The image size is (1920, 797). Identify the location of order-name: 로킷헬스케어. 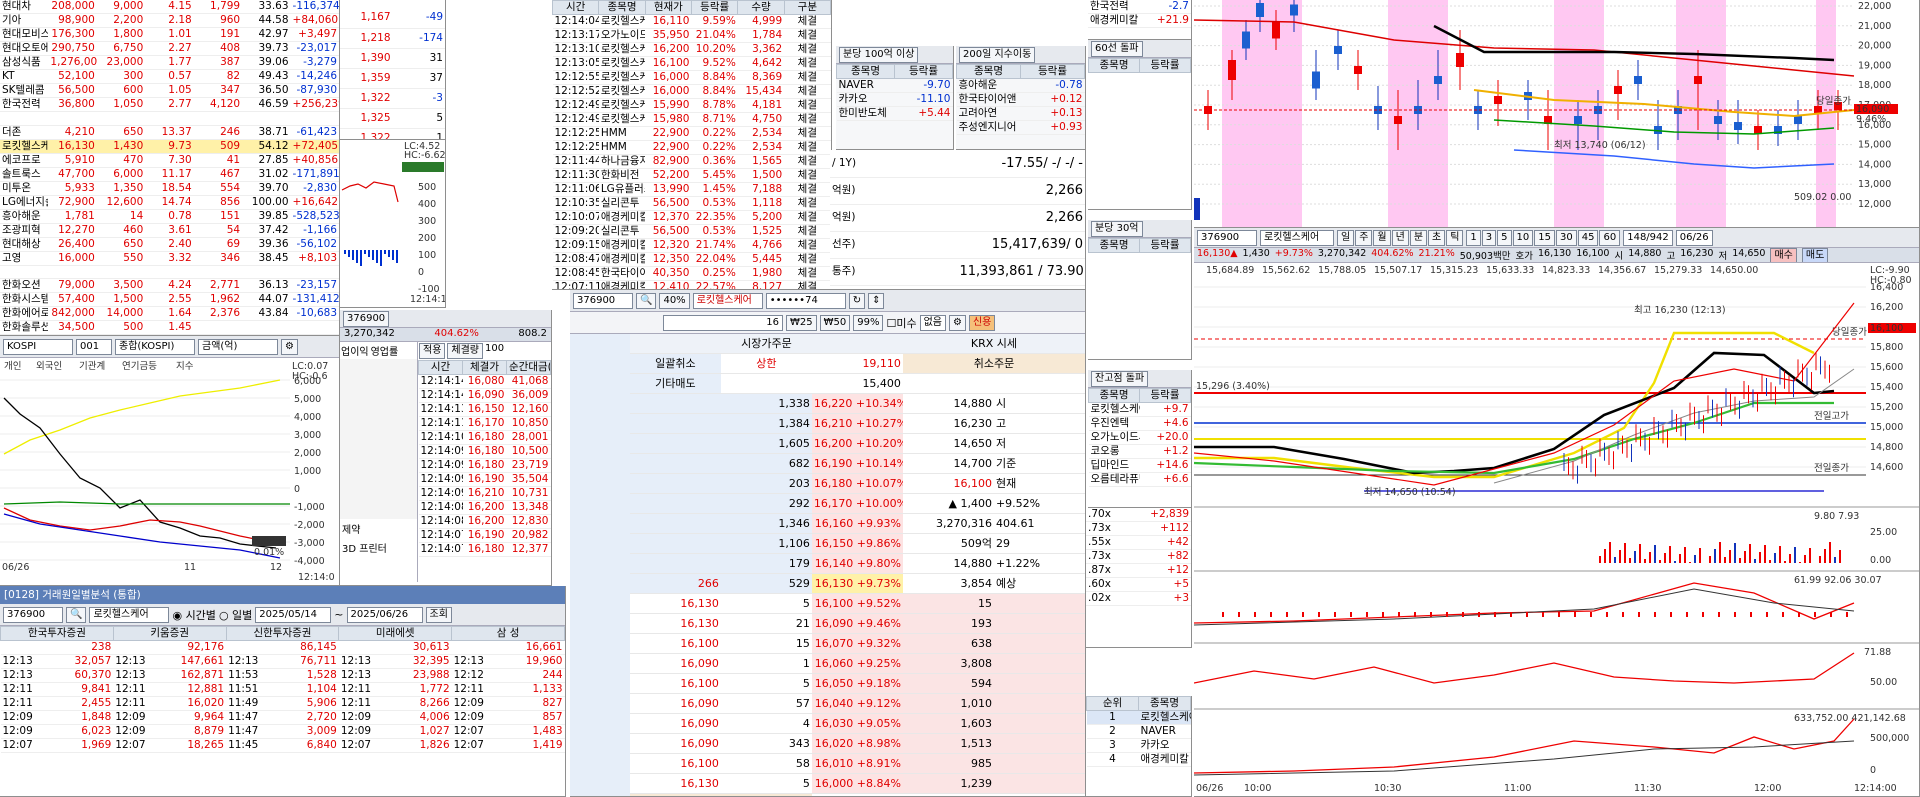
(727, 300).